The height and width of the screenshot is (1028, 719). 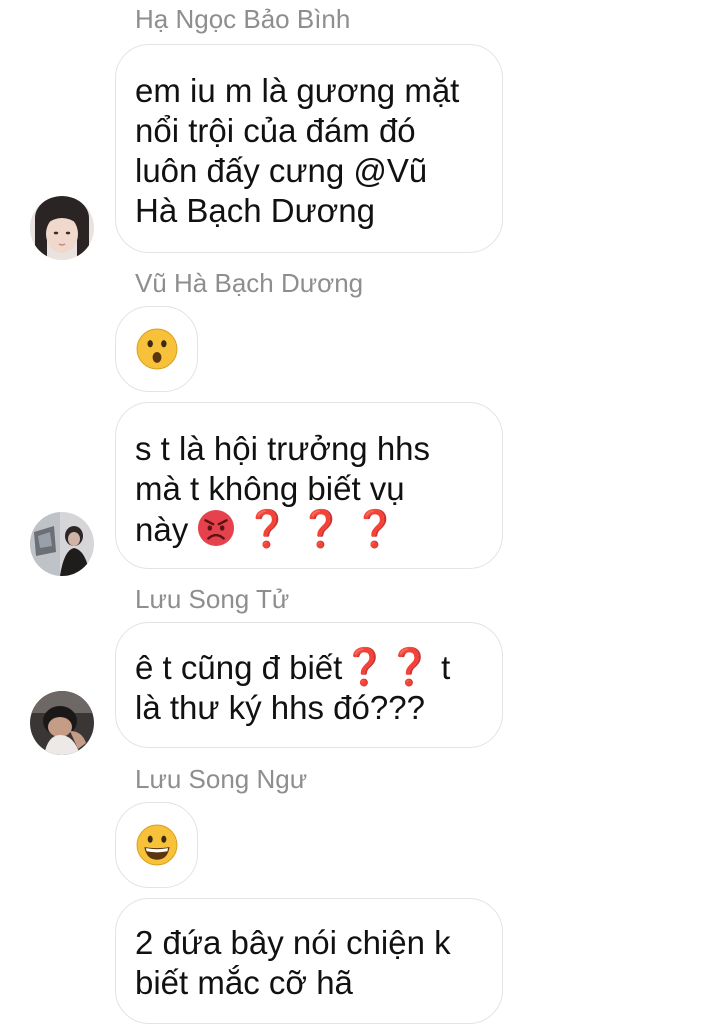 I want to click on message-text: biết mắc cỡ hã, so click(x=244, y=982).